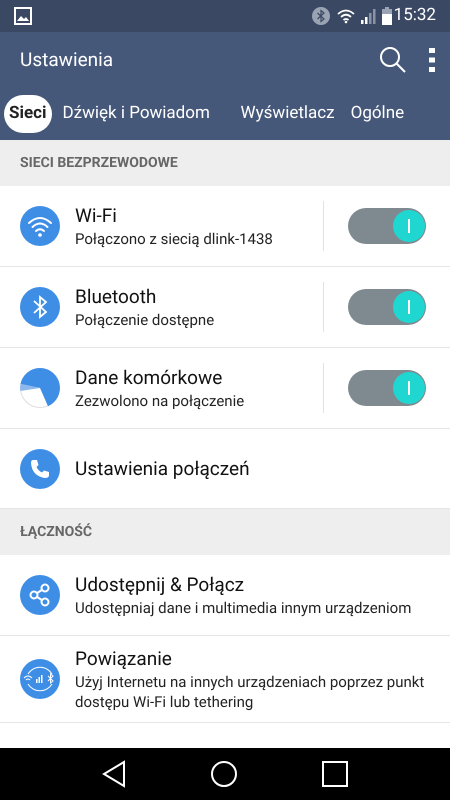  Describe the element at coordinates (67, 59) in the screenshot. I see `app-title: Ustawienia` at that location.